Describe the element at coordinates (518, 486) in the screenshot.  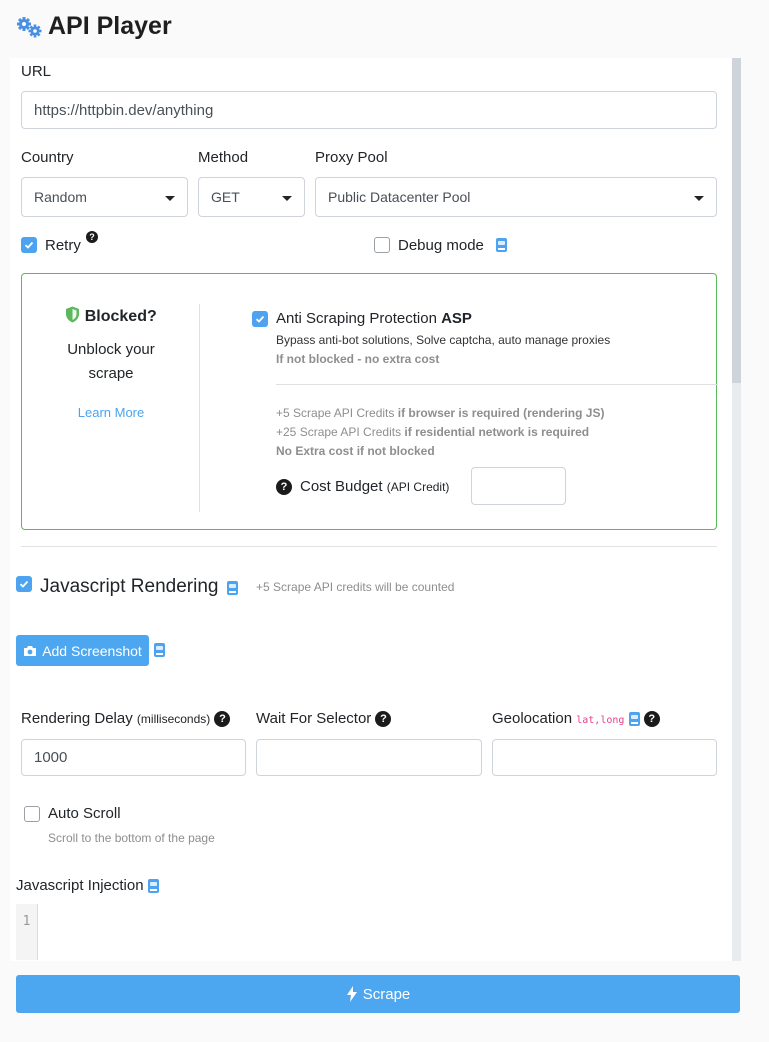
I see `cost-budget-input` at that location.